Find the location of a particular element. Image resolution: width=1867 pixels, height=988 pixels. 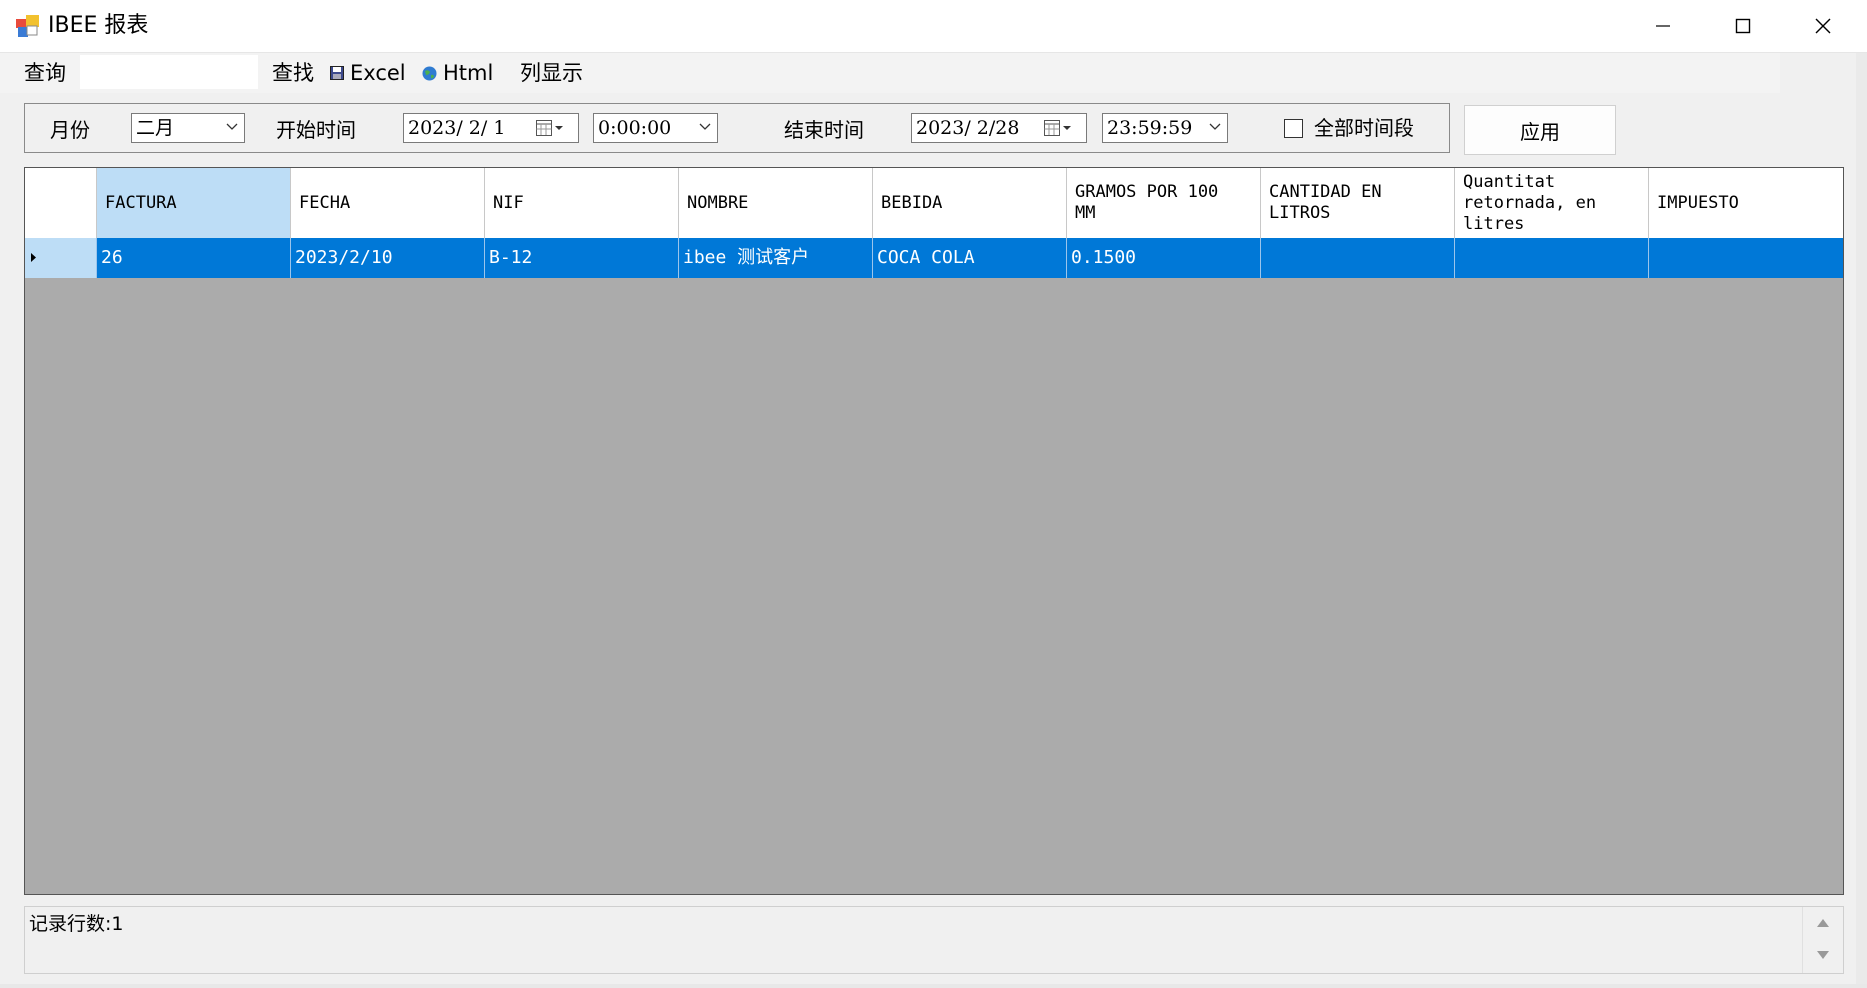

column-header: GRAMOS POR 100 MM is located at coordinates (1164, 203).